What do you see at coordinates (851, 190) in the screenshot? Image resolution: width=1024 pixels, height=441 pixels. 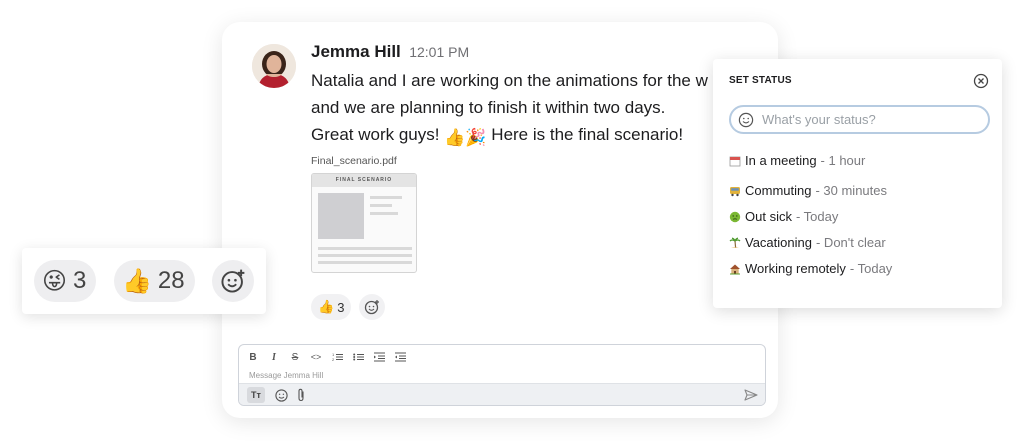 I see `status-duration: - 30 minutes` at bounding box center [851, 190].